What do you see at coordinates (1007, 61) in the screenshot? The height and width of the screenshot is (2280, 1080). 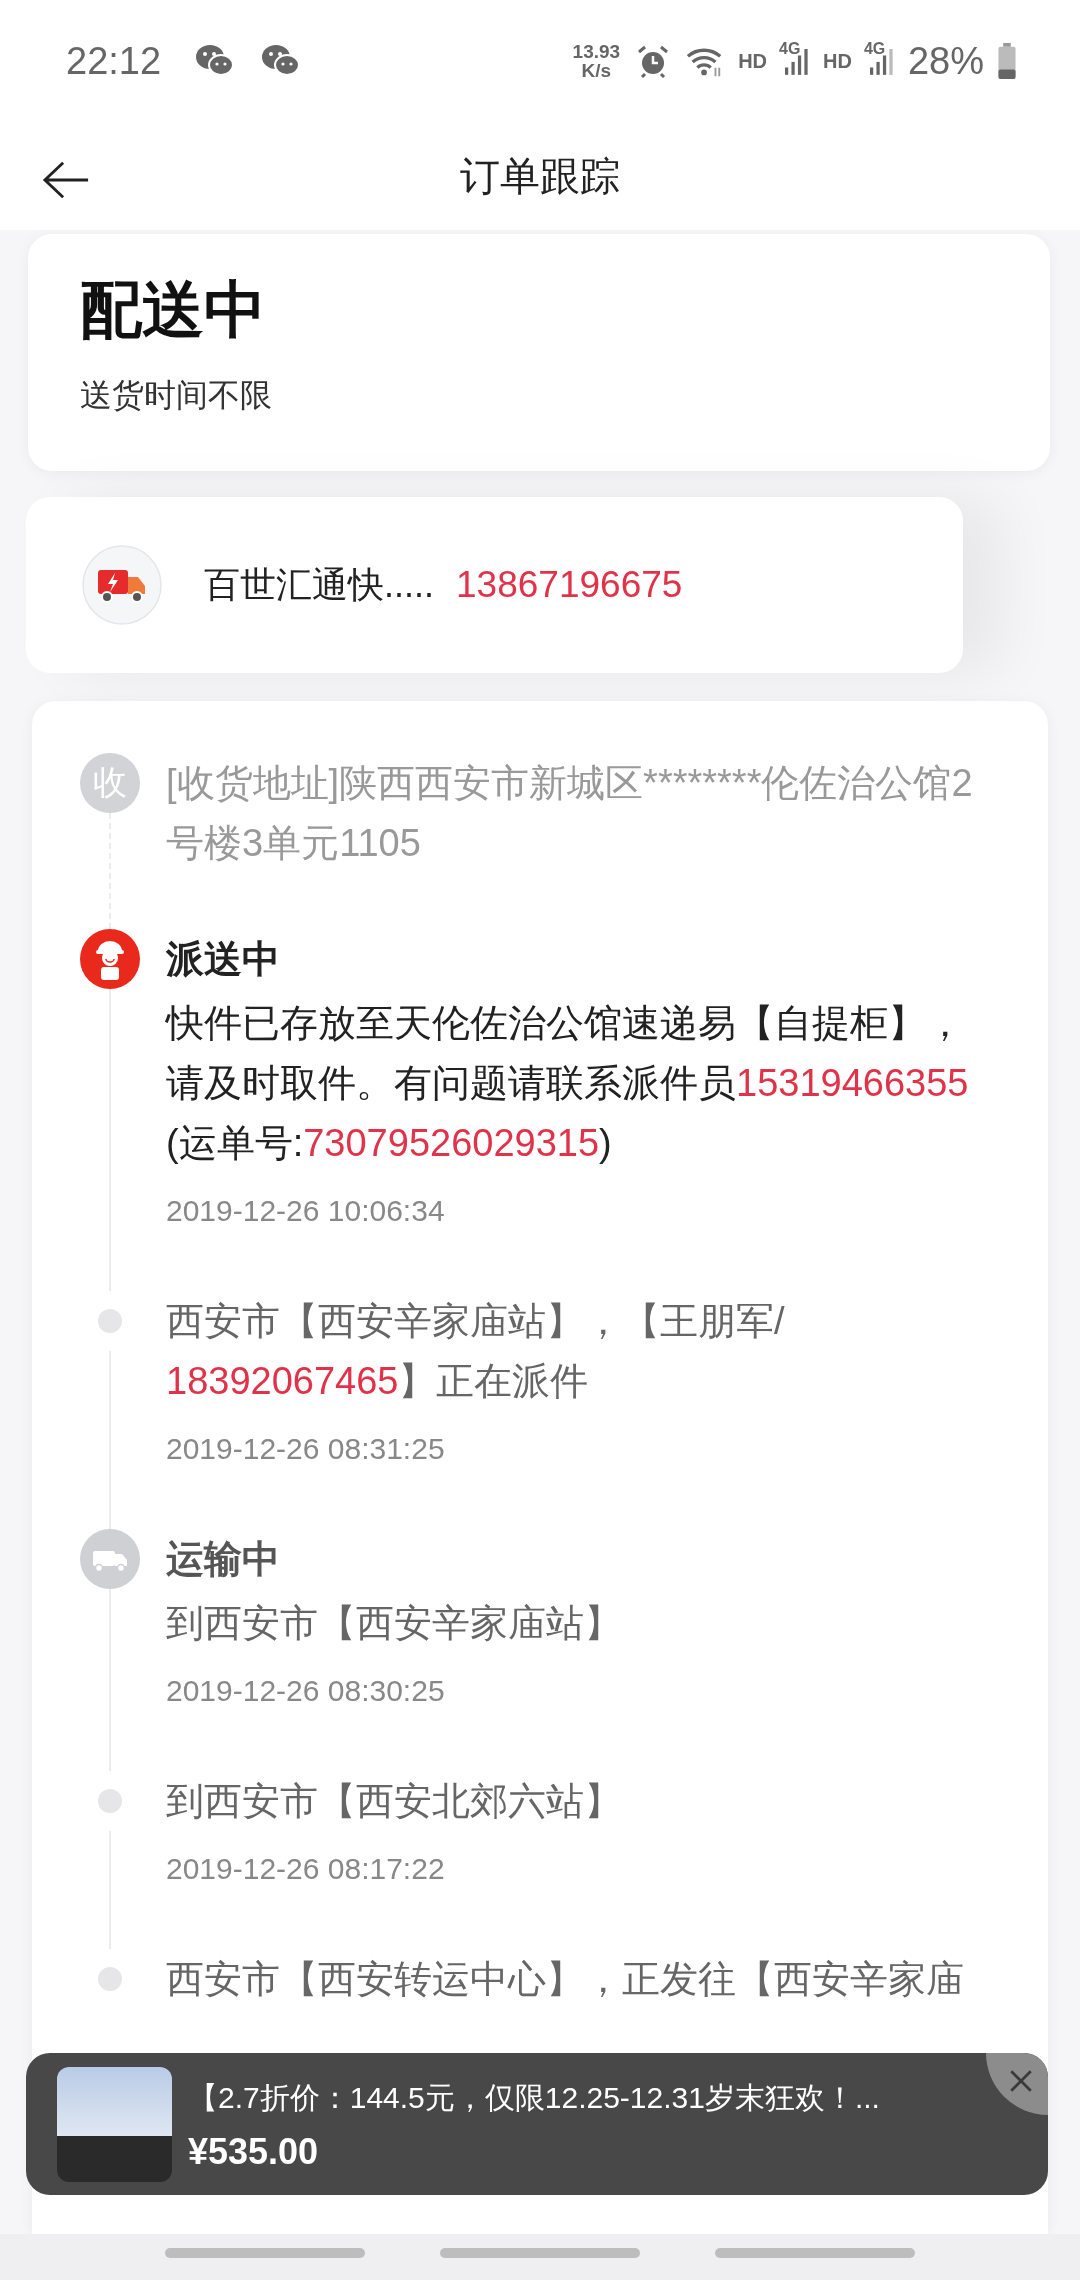 I see `battery-icon` at bounding box center [1007, 61].